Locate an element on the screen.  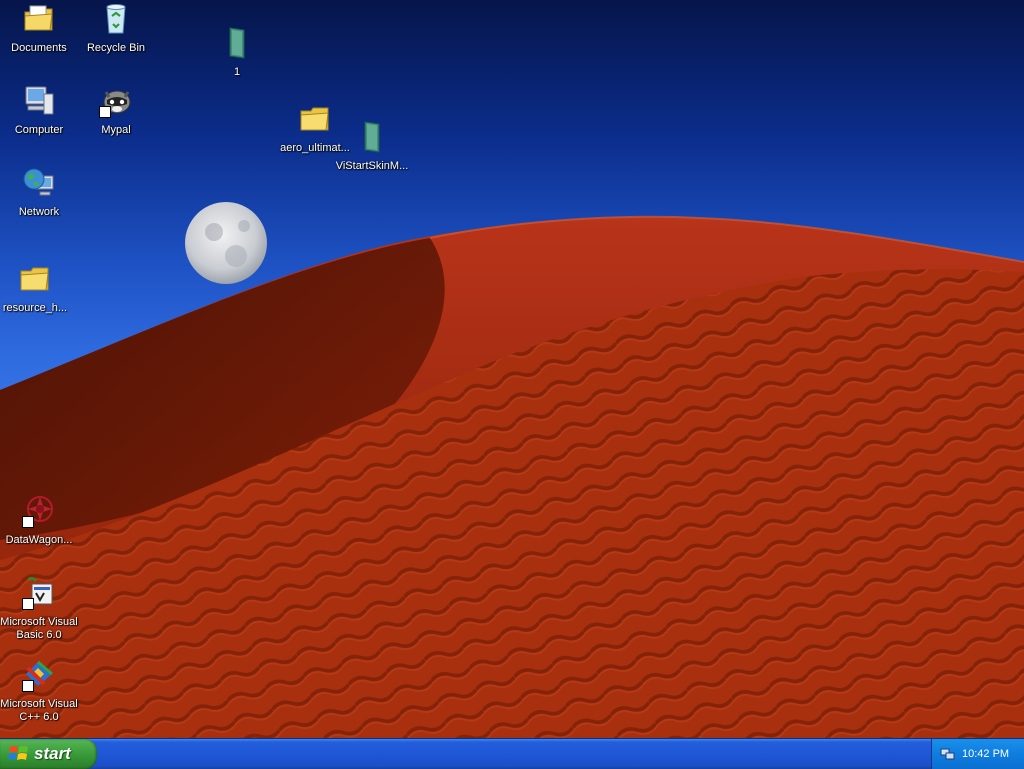
desktop-icon-visual-basic: Microsoft Visual Basic 6.0 is located at coordinates (39, 609).